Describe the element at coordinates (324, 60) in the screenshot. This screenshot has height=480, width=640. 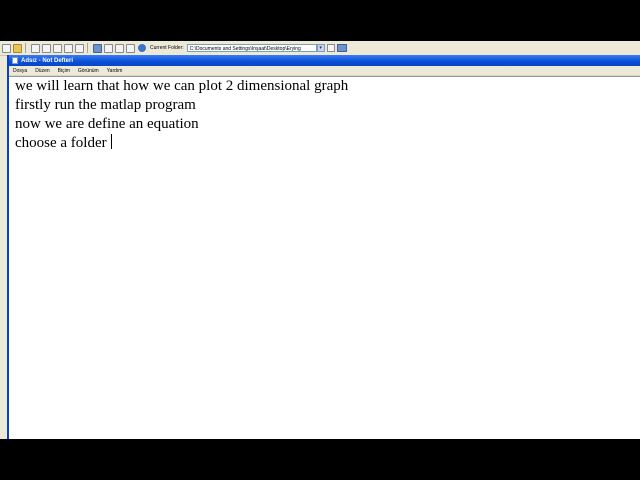
I see `title-bar: Adsız - Not Defteri` at that location.